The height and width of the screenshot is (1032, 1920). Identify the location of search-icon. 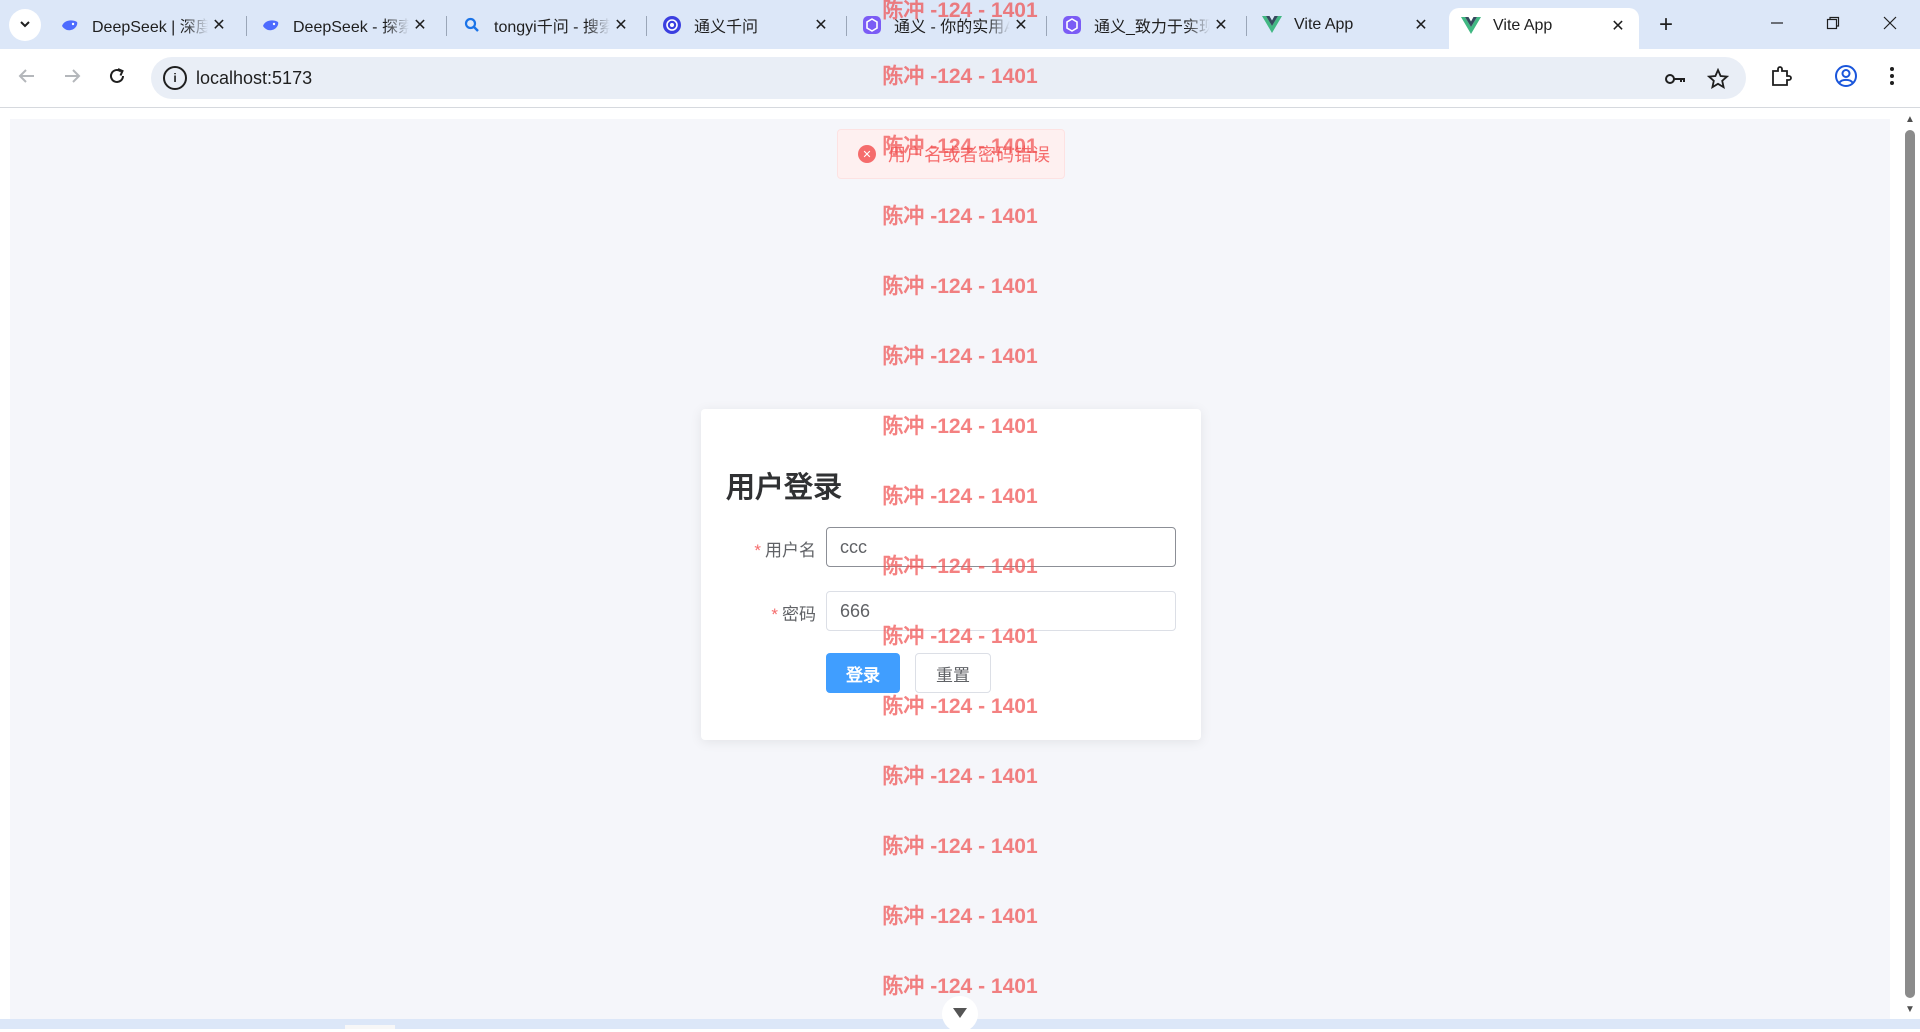
(472, 25).